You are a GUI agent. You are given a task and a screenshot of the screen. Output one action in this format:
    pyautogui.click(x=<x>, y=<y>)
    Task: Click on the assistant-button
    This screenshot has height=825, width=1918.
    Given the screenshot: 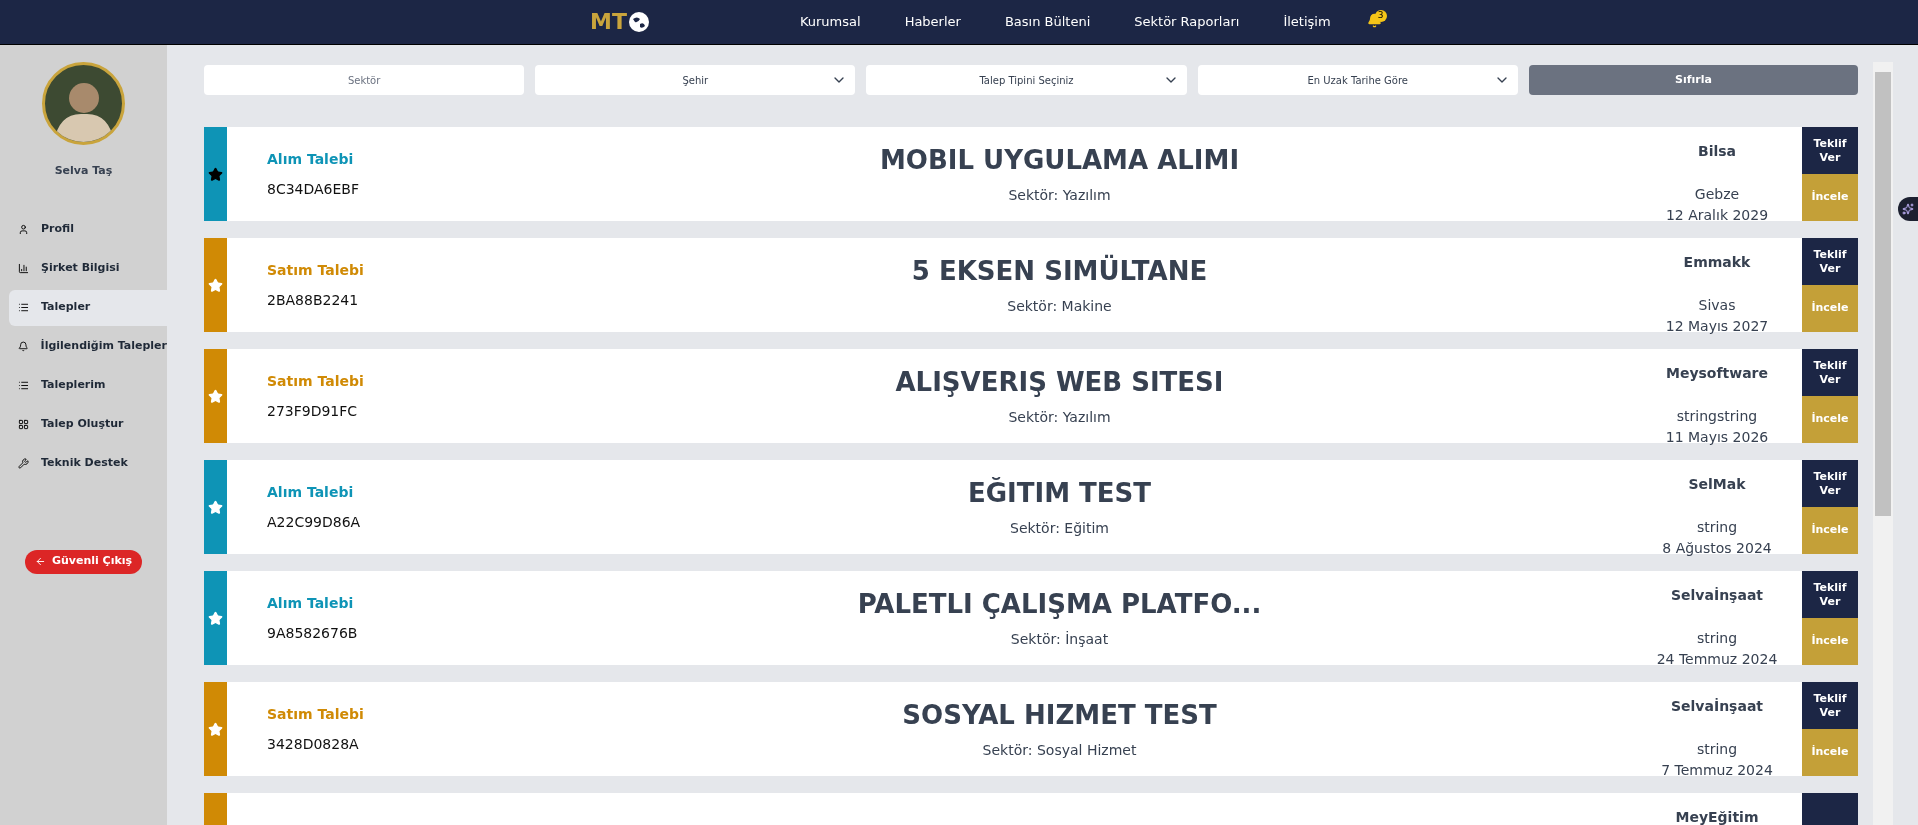 What is the action you would take?
    pyautogui.click(x=1908, y=209)
    